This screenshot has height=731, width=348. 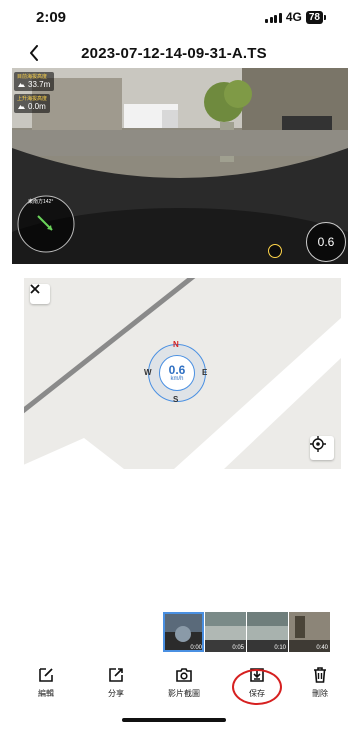 I want to click on screenshot-button: 影片截圖, so click(x=184, y=682).